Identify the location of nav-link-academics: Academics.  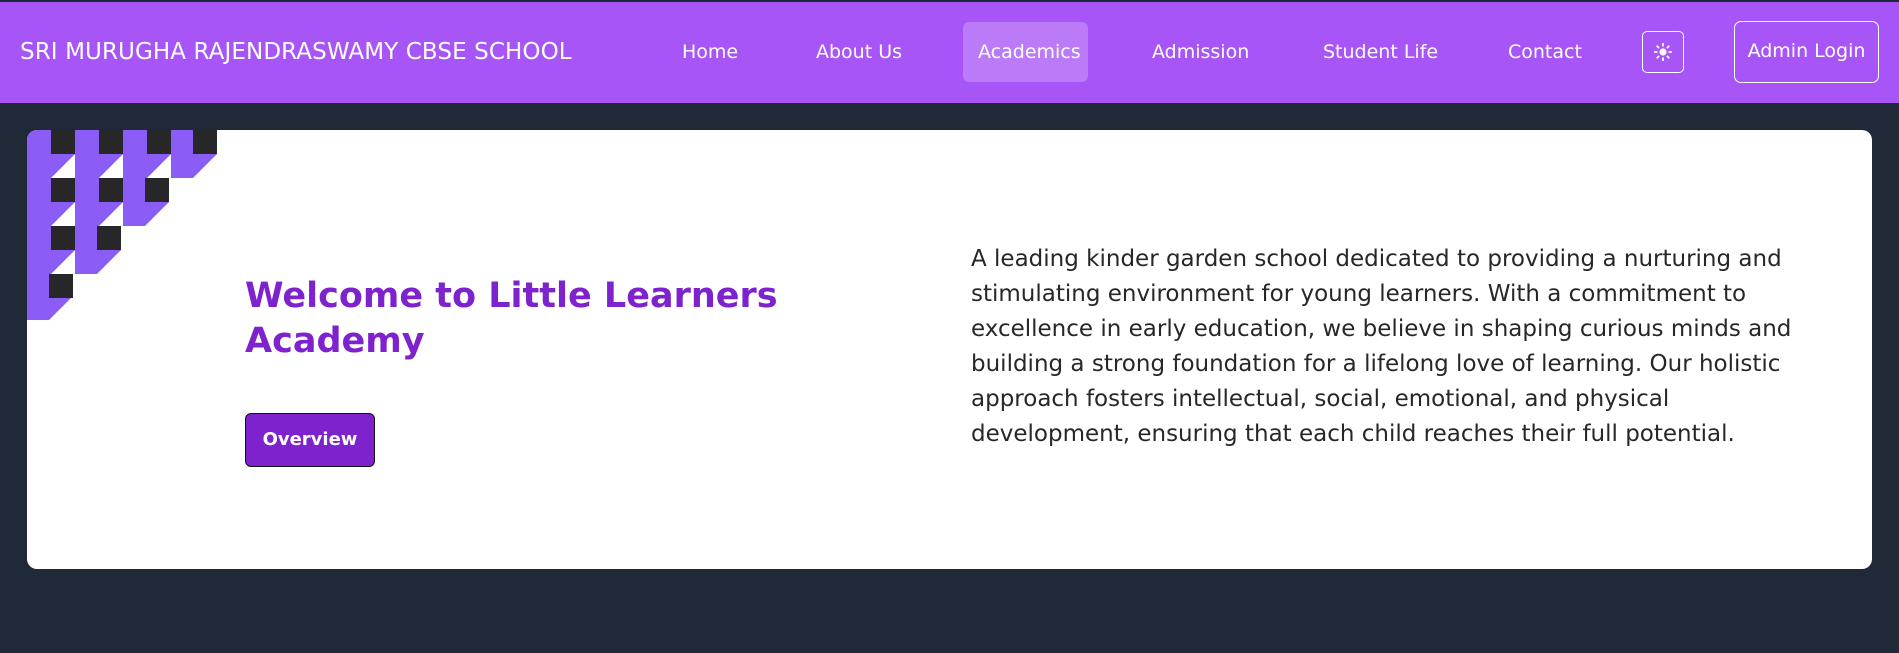
(1025, 52).